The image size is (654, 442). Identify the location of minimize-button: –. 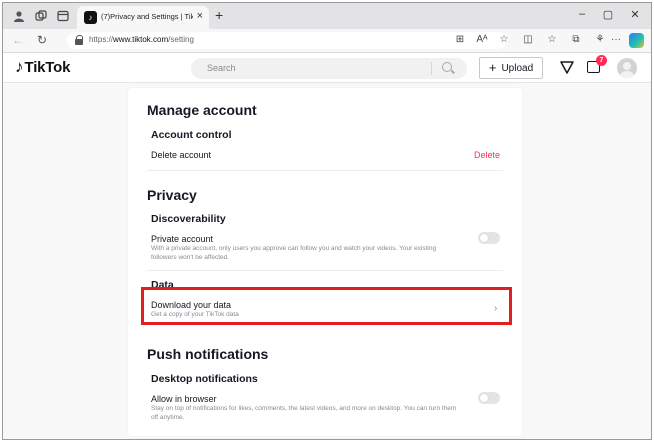
(582, 14).